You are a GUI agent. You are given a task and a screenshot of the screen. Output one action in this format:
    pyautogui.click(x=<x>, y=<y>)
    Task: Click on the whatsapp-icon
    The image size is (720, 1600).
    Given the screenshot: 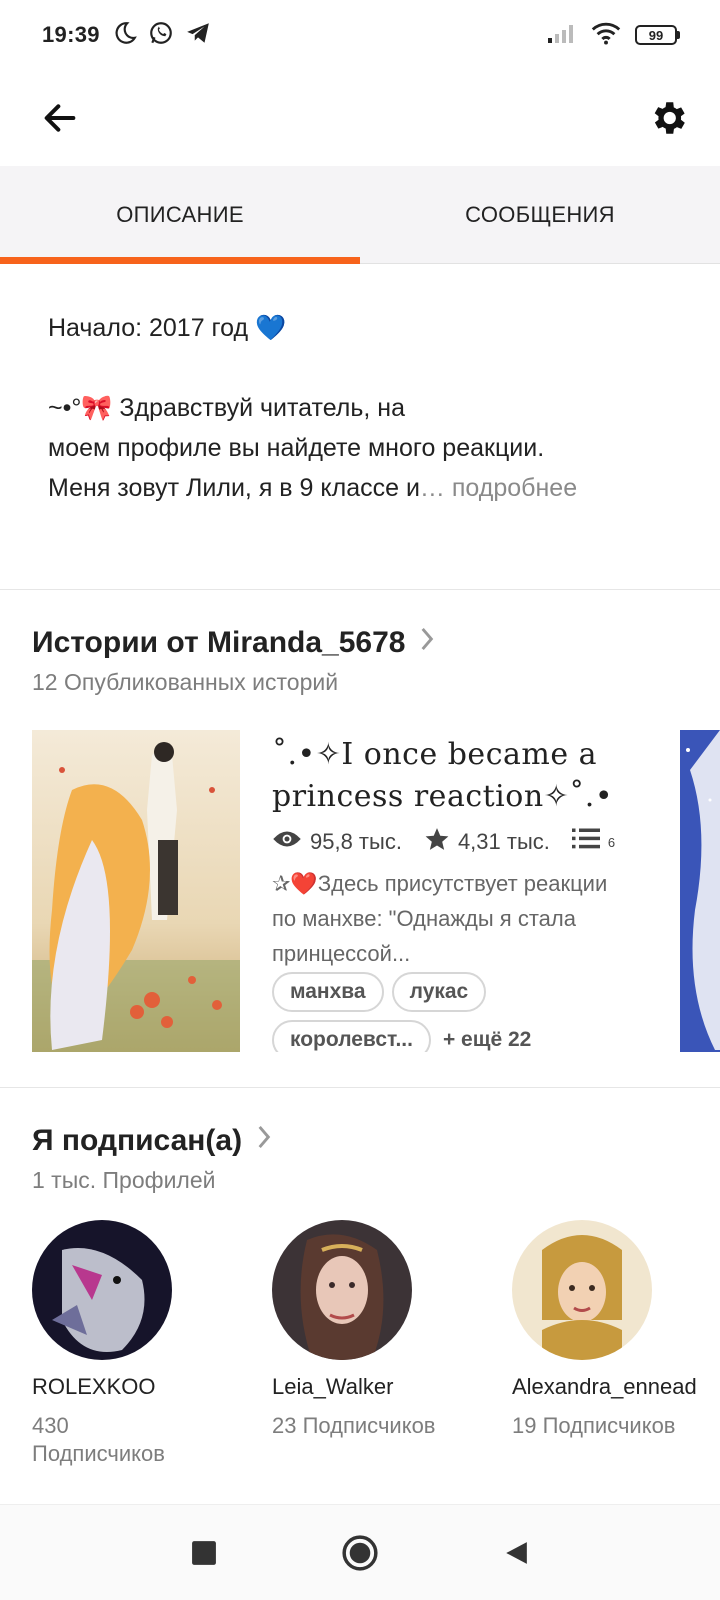 What is the action you would take?
    pyautogui.click(x=161, y=35)
    